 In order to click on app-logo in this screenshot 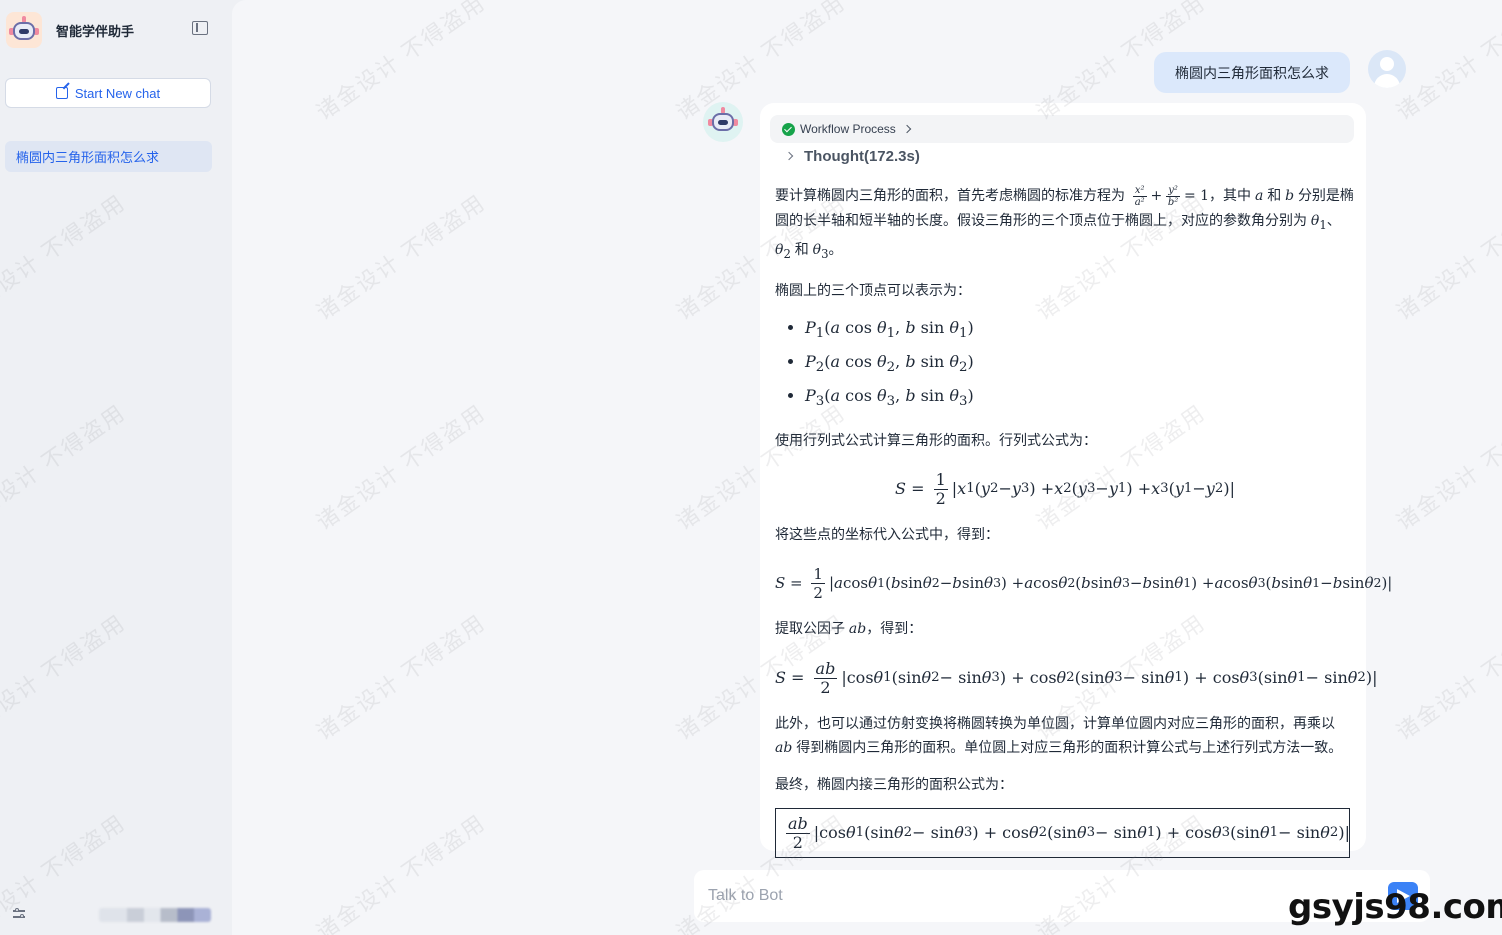, I will do `click(24, 30)`.